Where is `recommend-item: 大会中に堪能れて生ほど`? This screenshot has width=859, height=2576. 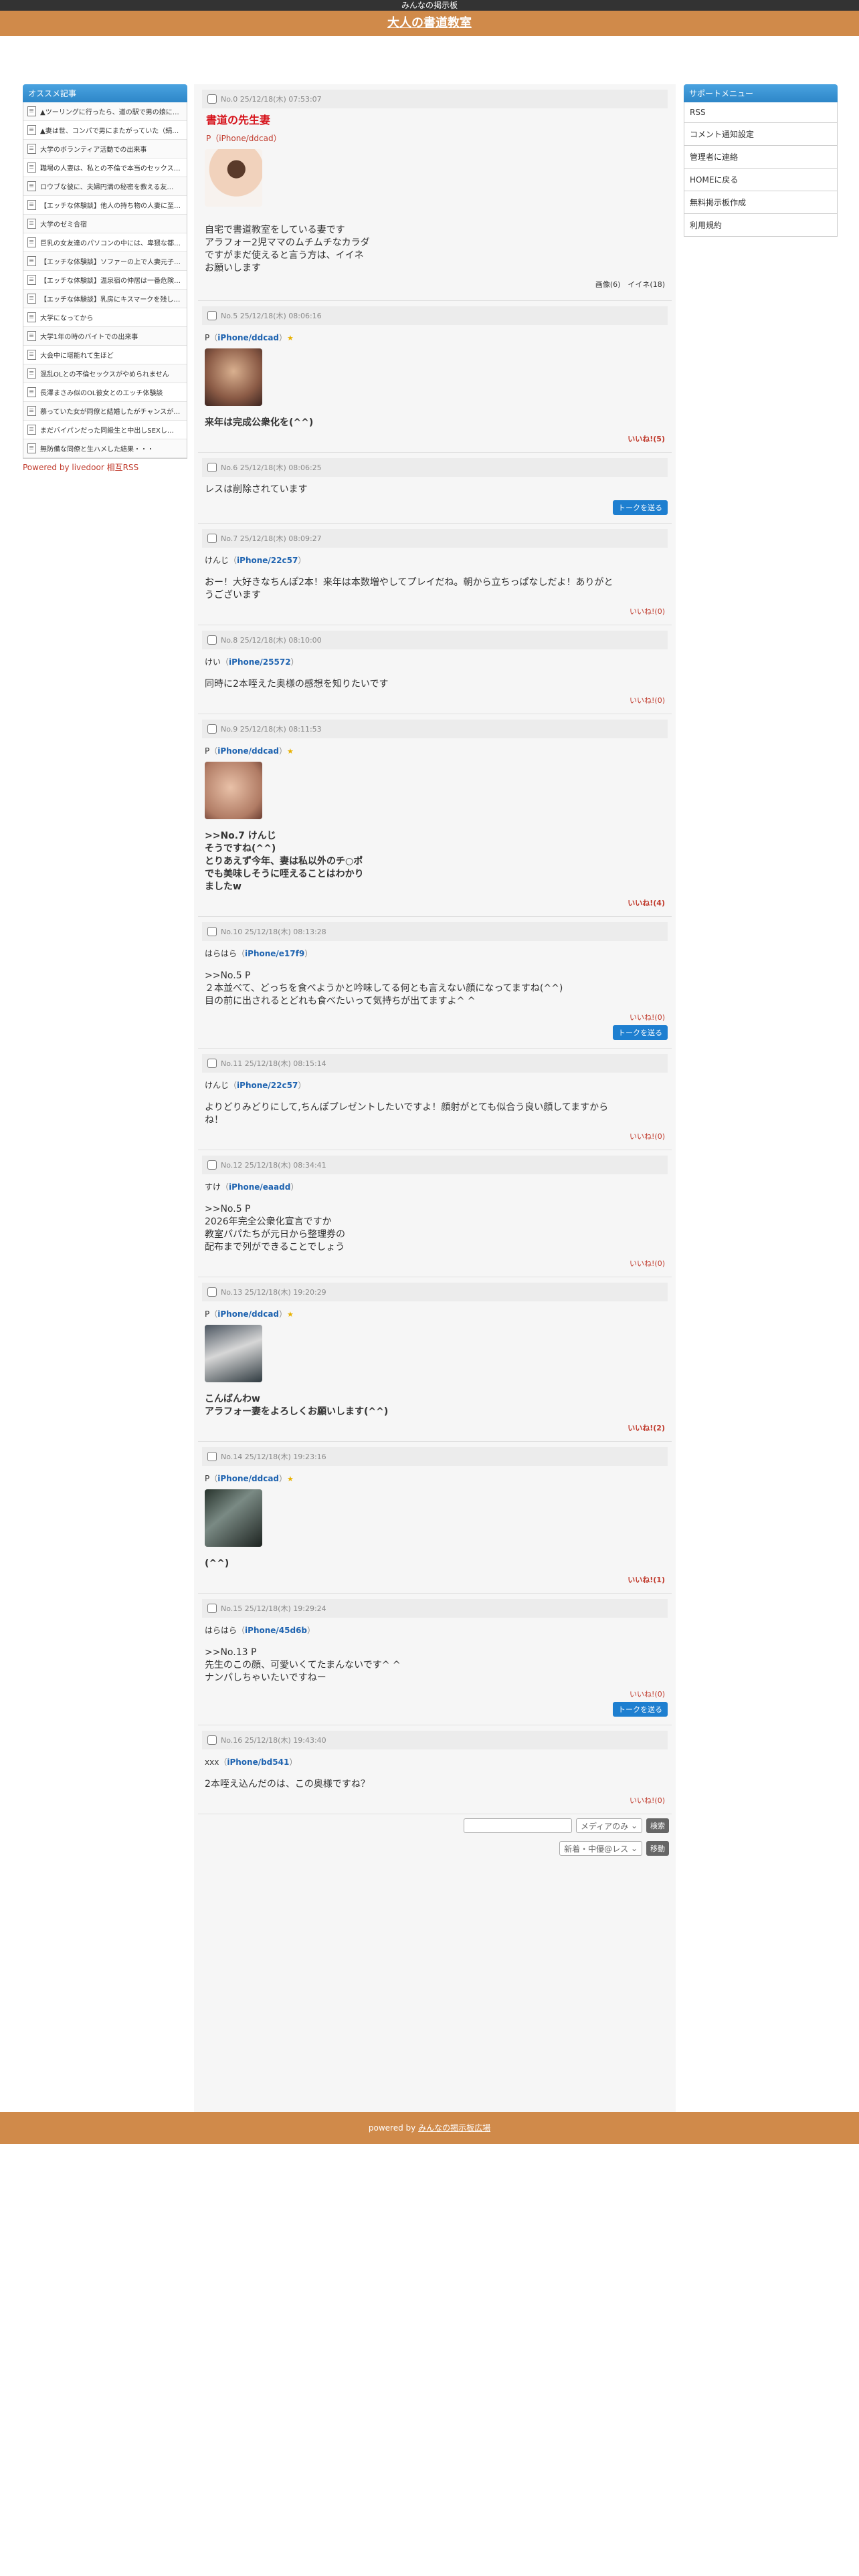 recommend-item: 大会中に堪能れて生ほど is located at coordinates (105, 355).